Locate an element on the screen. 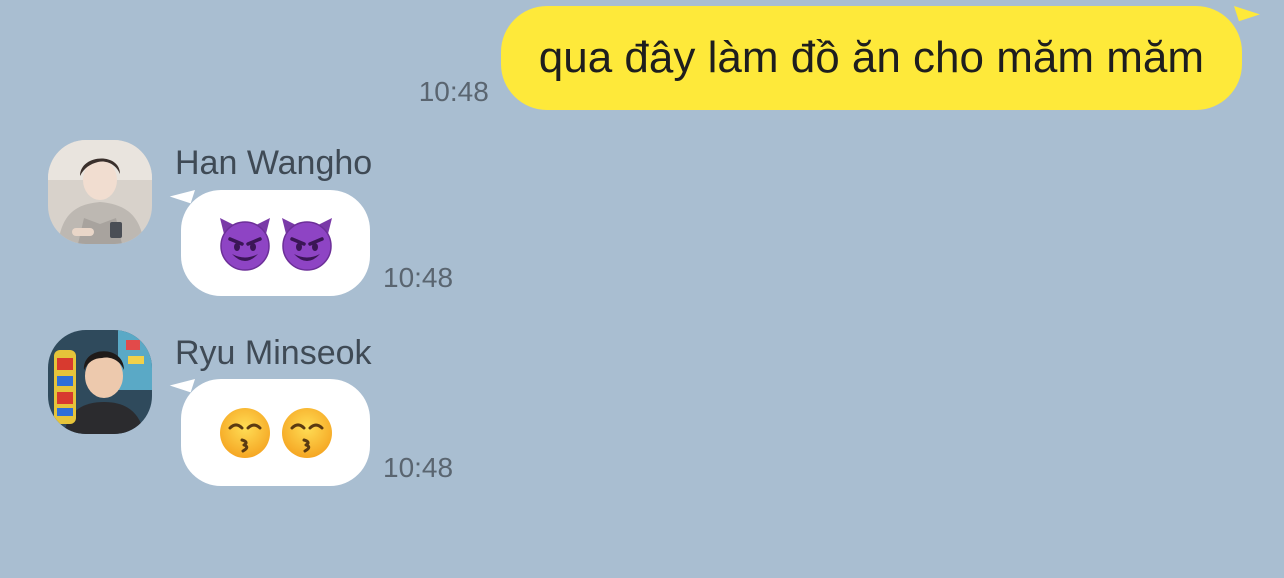 This screenshot has height=578, width=1284. sender-name: Han Wangho is located at coordinates (274, 163).